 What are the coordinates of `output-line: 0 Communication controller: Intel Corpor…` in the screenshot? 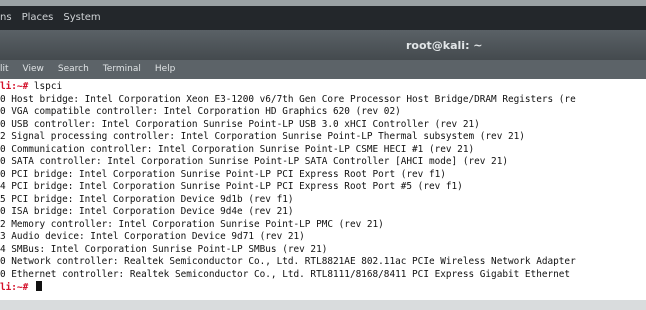 It's located at (237, 149).